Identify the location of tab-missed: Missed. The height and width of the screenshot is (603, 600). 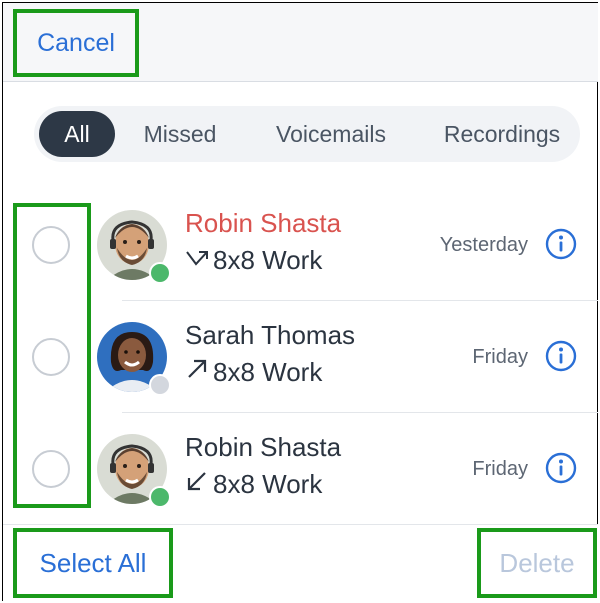
(180, 134).